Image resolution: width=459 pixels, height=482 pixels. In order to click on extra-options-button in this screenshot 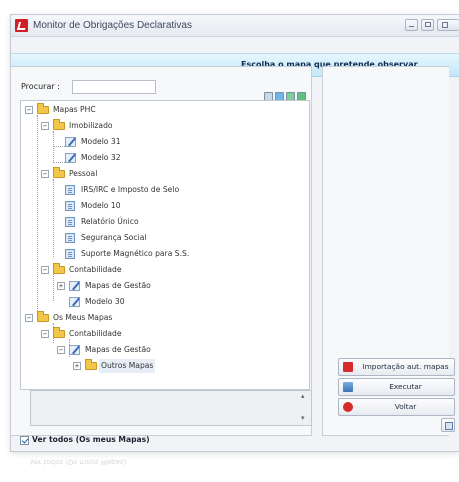, I will do `click(448, 425)`.